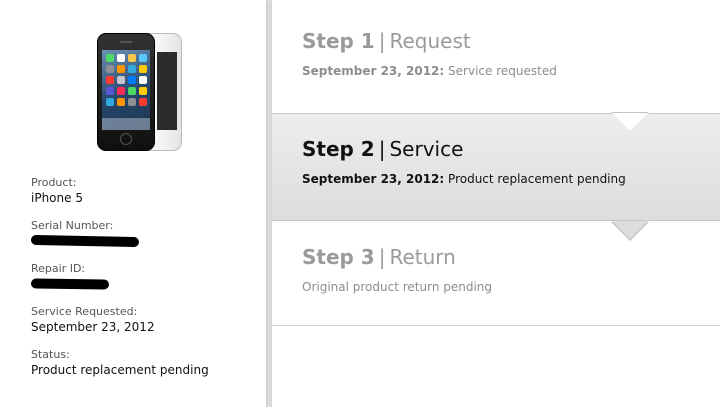  I want to click on serial-number-redaction, so click(85, 241).